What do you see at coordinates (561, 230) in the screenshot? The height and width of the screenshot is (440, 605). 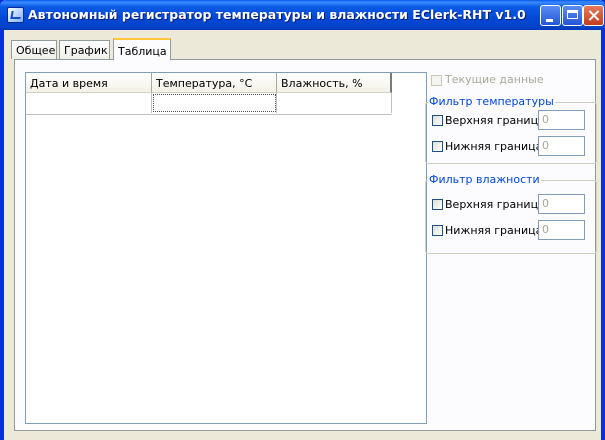 I see `humidity-lower-input: 0` at bounding box center [561, 230].